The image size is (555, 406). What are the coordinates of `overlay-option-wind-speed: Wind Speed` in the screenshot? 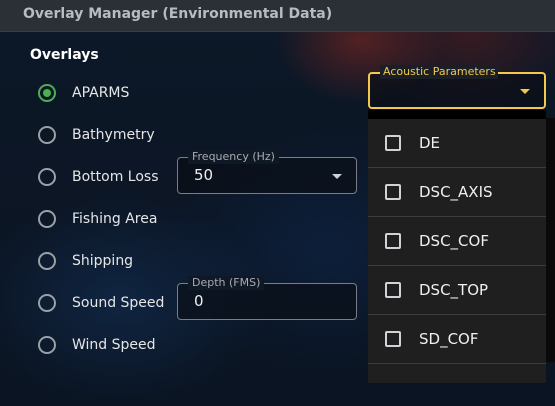 It's located at (97, 345).